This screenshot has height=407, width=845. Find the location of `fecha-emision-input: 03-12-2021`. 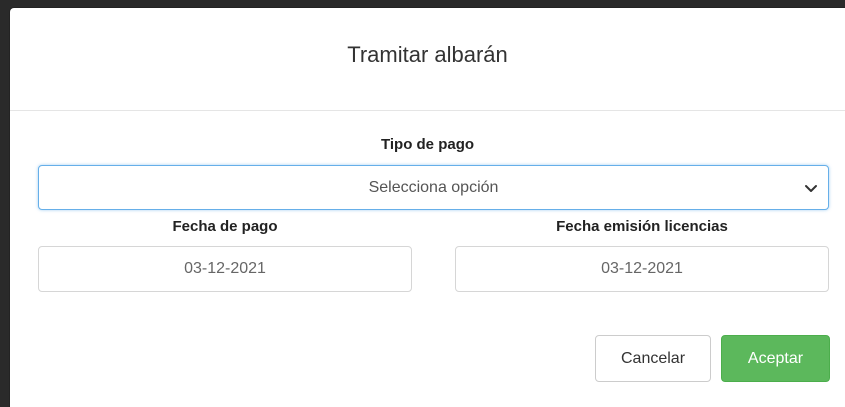

fecha-emision-input: 03-12-2021 is located at coordinates (642, 269).